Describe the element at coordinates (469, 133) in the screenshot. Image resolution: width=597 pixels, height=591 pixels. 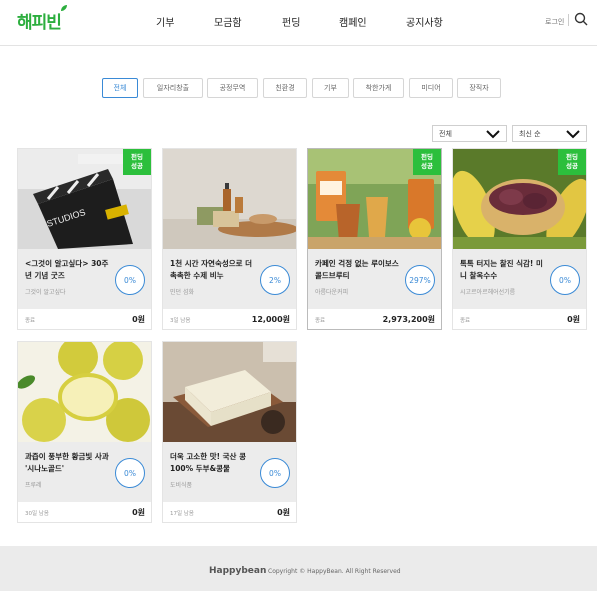
I see `status-select: 전체` at that location.